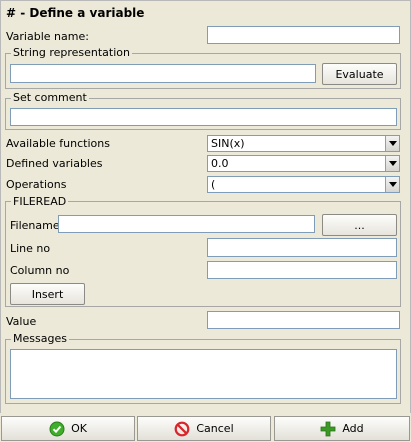 Image resolution: width=411 pixels, height=442 pixels. Describe the element at coordinates (353, 428) in the screenshot. I see `add-label: Add` at that location.